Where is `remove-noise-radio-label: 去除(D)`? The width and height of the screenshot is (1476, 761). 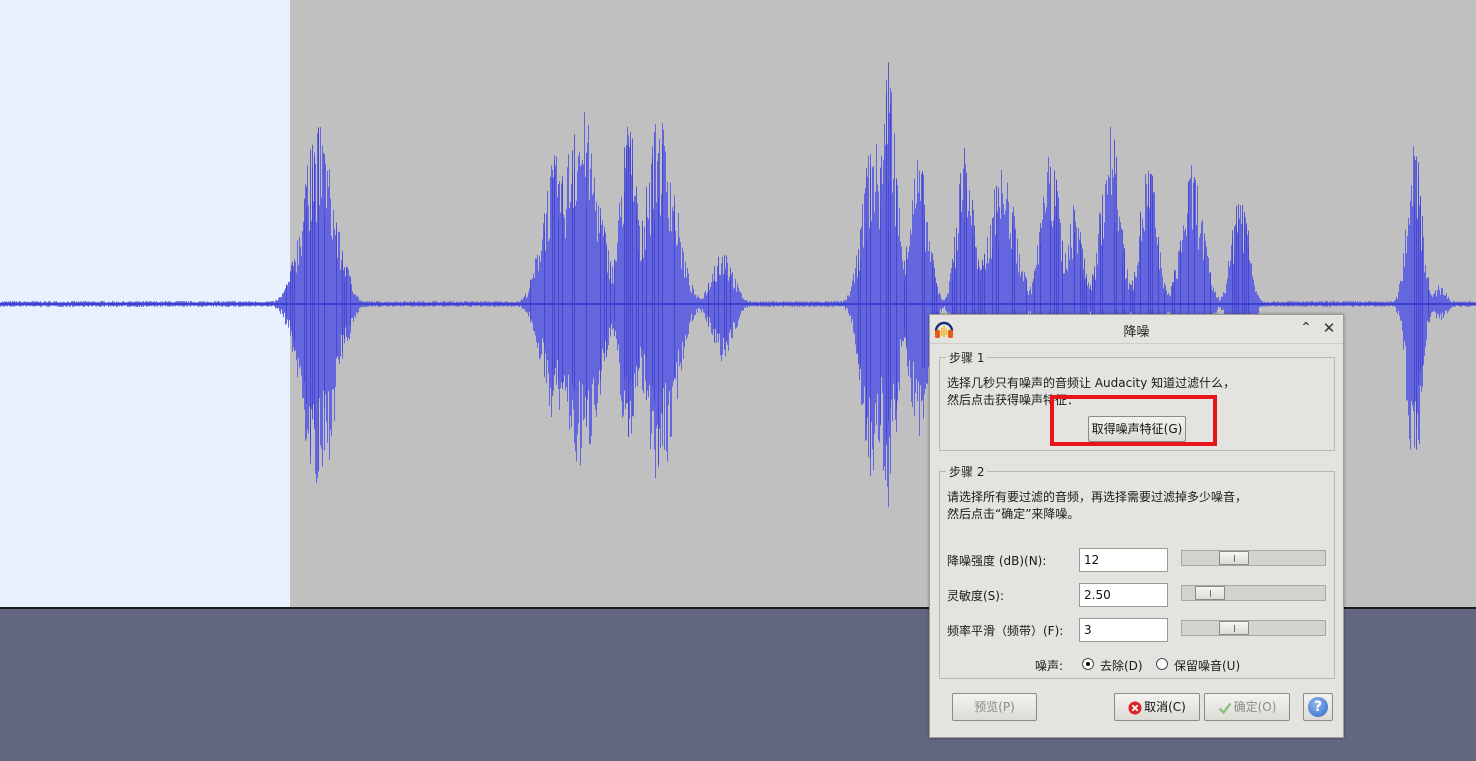
remove-noise-radio-label: 去除(D) is located at coordinates (1121, 665).